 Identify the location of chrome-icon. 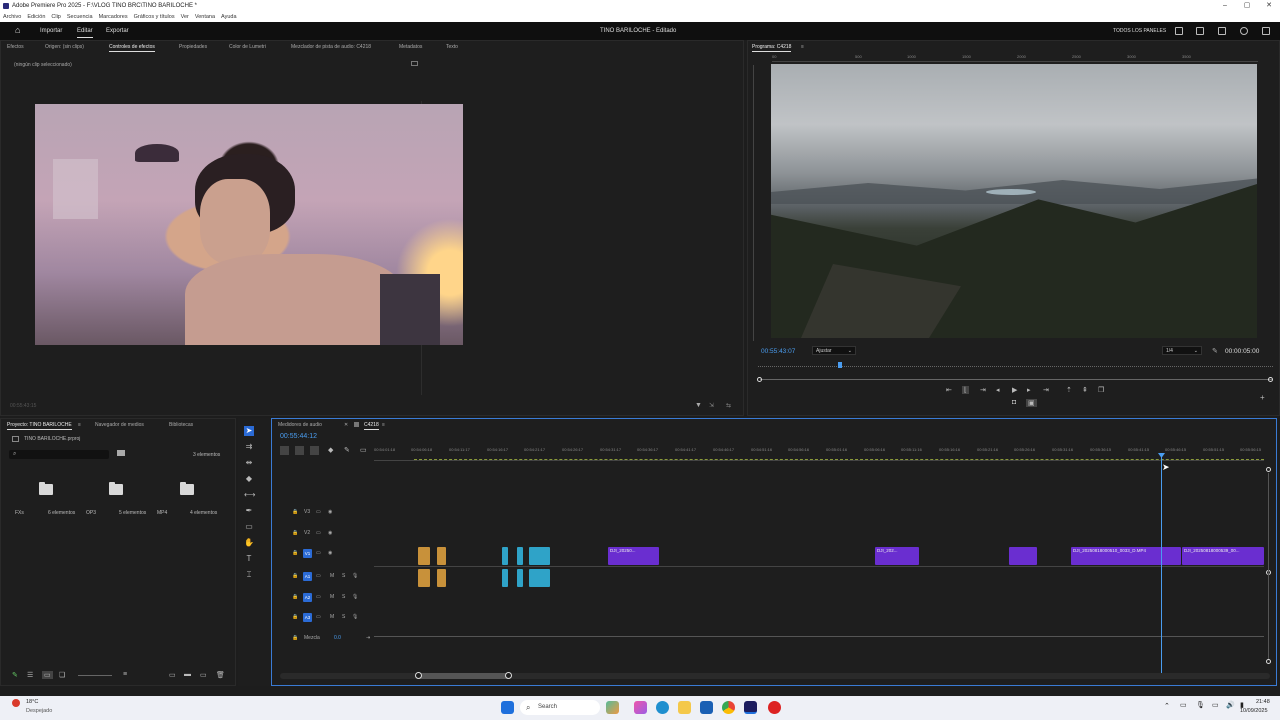
(728, 707).